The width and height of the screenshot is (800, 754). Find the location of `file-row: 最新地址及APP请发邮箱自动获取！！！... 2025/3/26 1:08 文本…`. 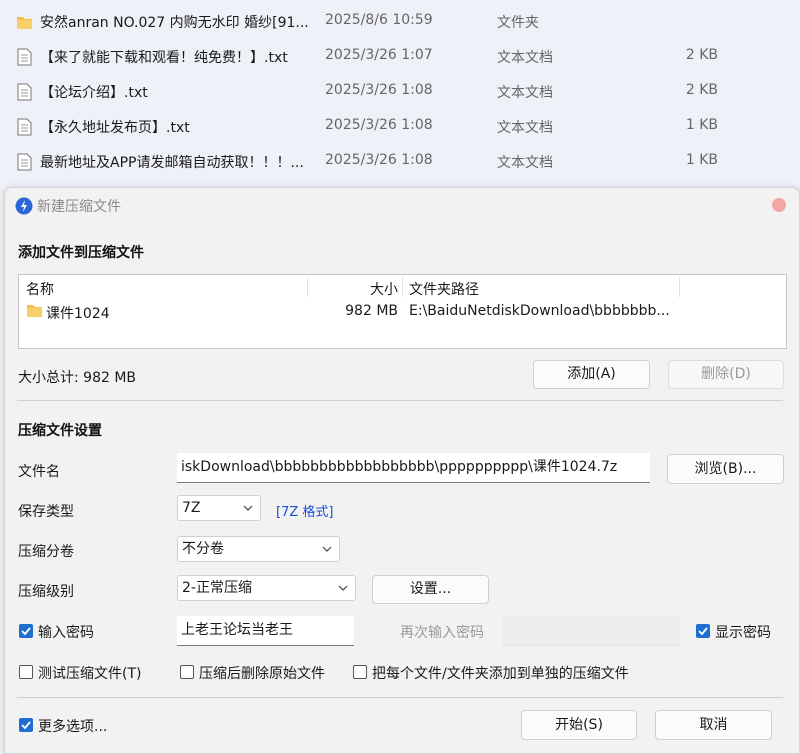

file-row: 最新地址及APP请发邮箱自动获取！！！... 2025/3/26 1:08 文本… is located at coordinates (400, 161).